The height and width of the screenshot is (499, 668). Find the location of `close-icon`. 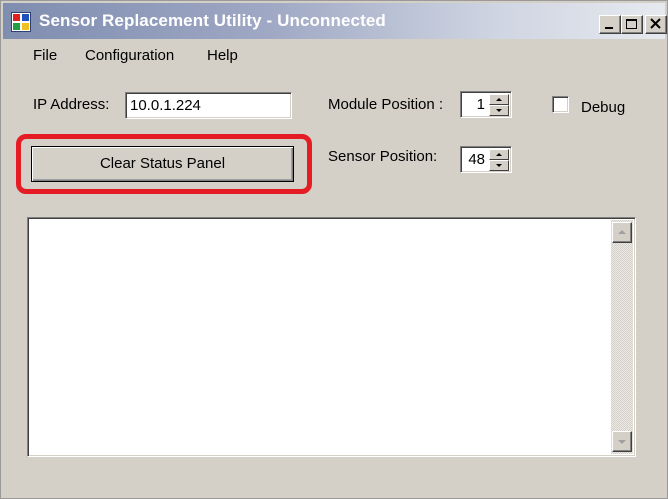

close-icon is located at coordinates (655, 23).